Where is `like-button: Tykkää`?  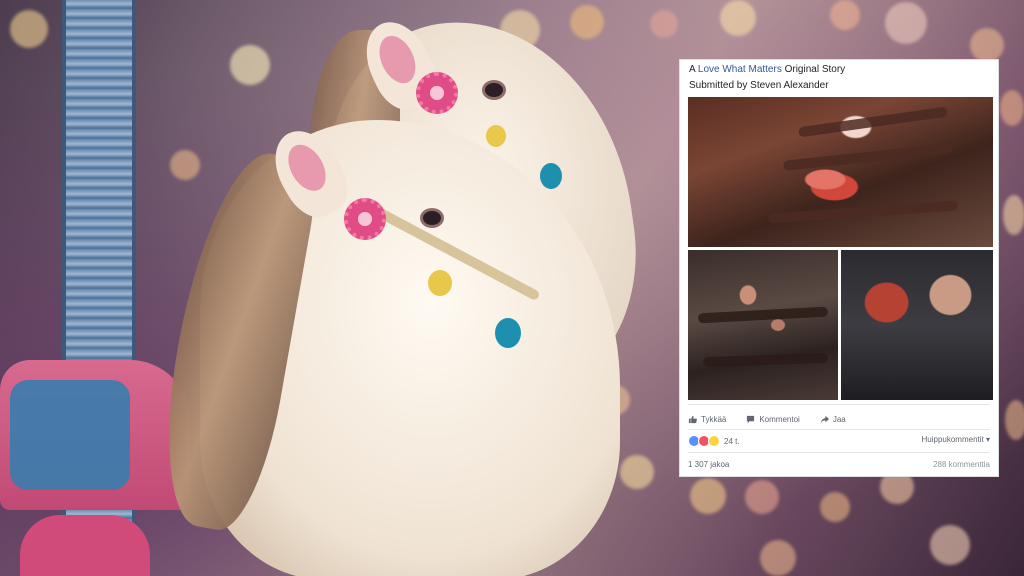 like-button: Tykkää is located at coordinates (707, 419).